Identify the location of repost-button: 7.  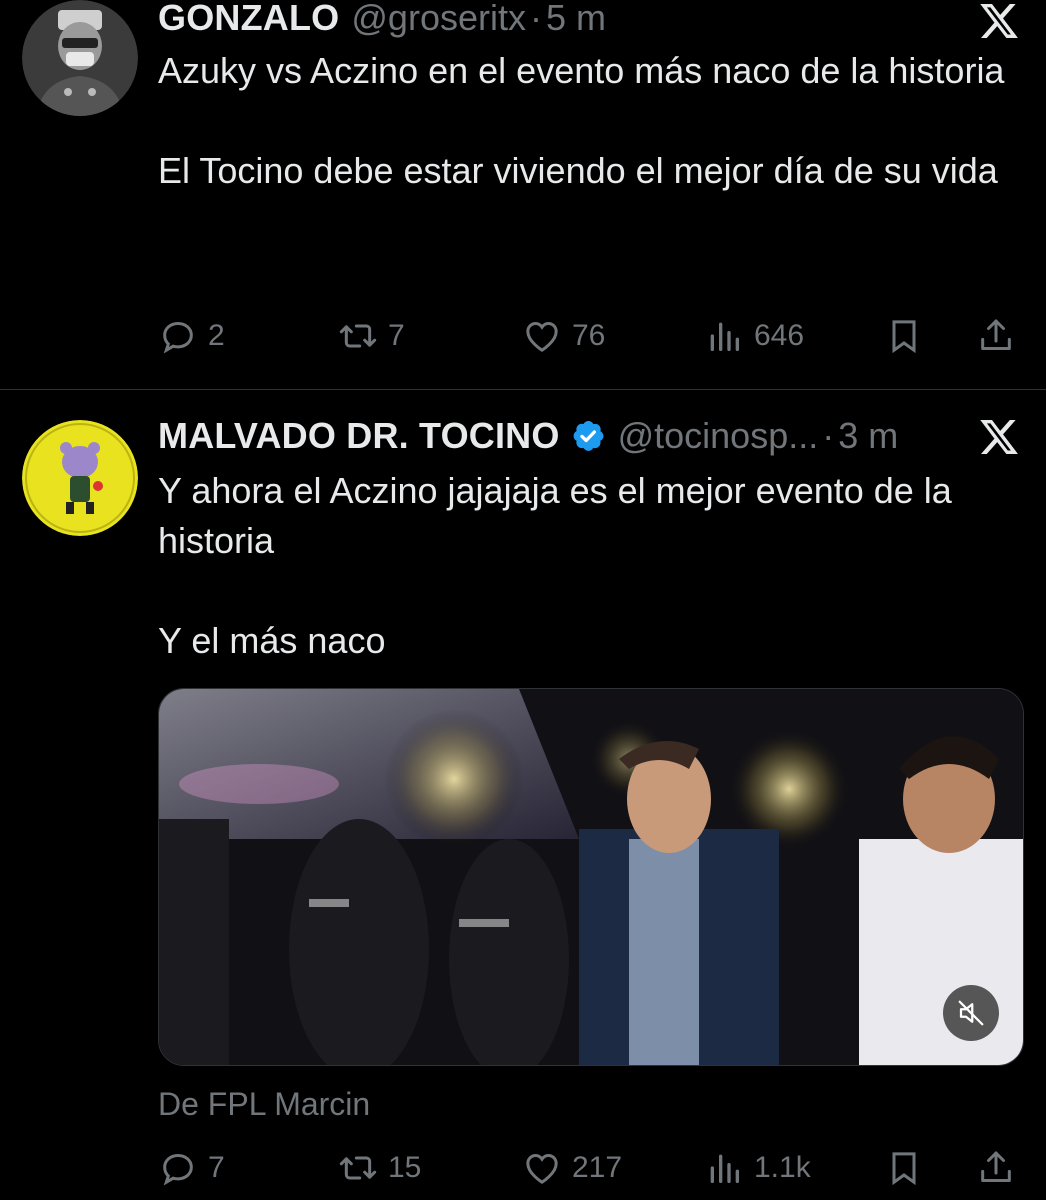
(371, 336).